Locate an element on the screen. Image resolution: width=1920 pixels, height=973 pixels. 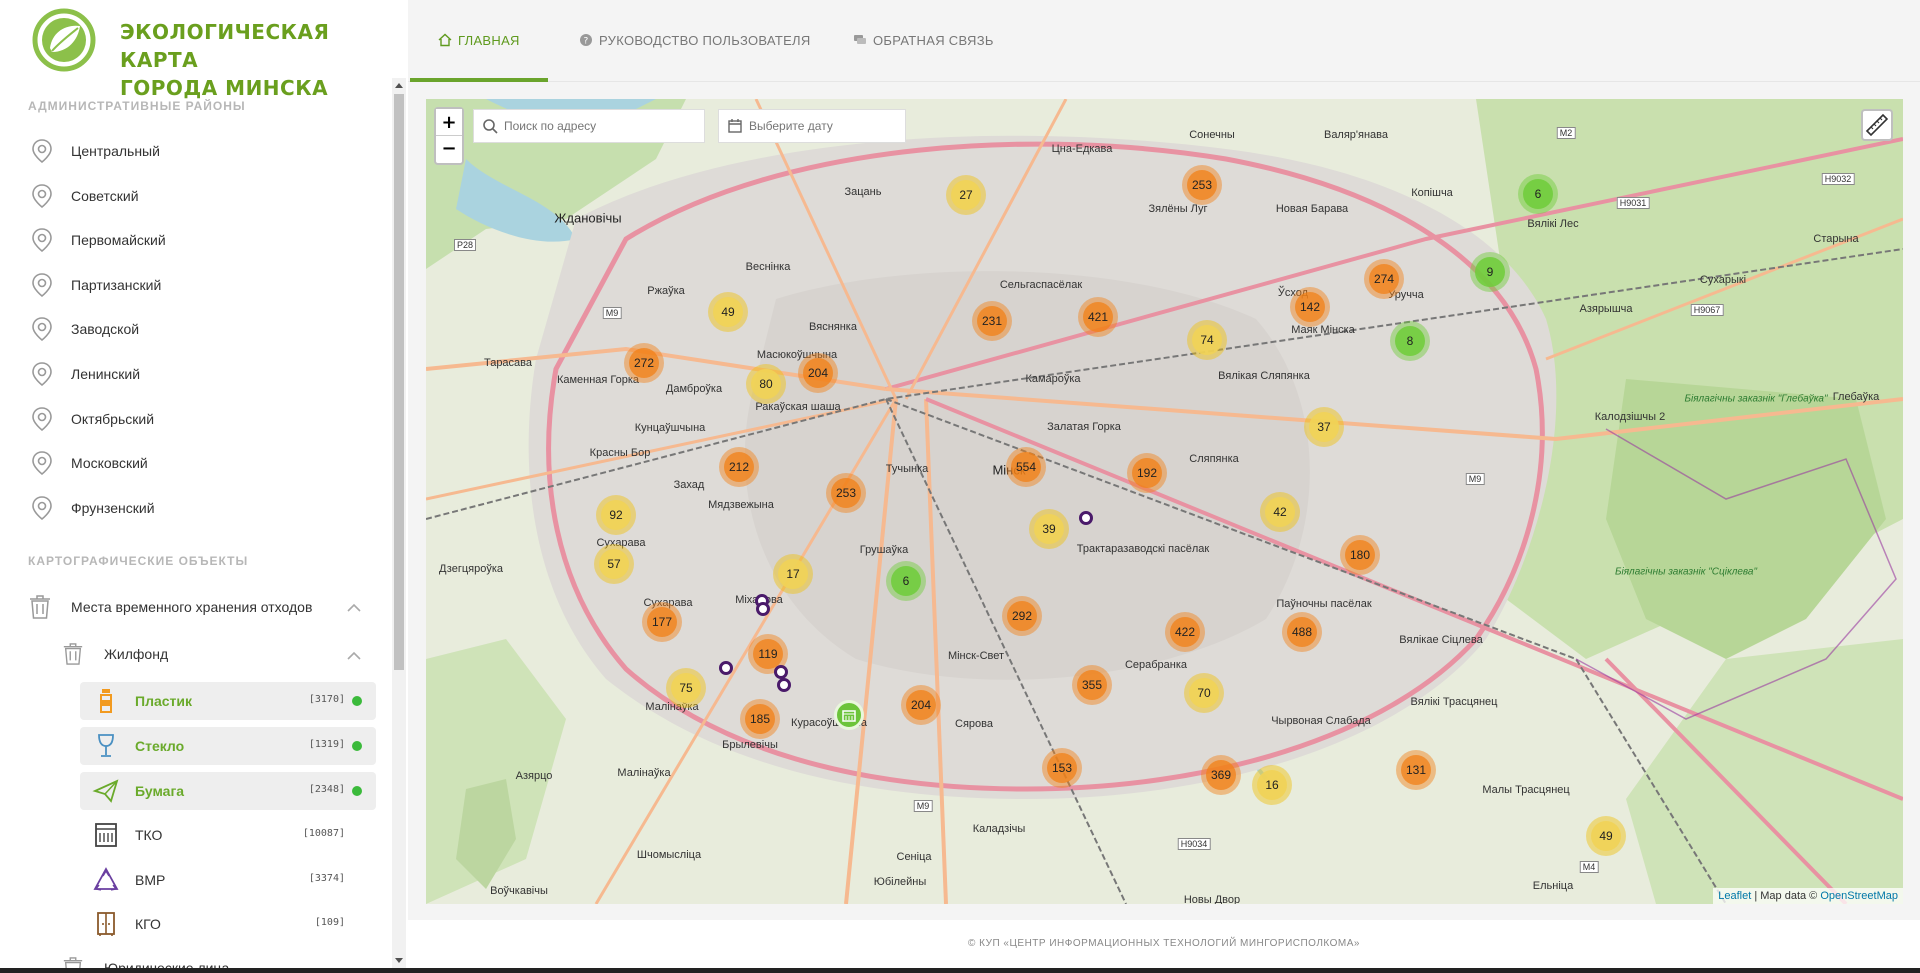
marker-cluster: 274 is located at coordinates (1384, 279).